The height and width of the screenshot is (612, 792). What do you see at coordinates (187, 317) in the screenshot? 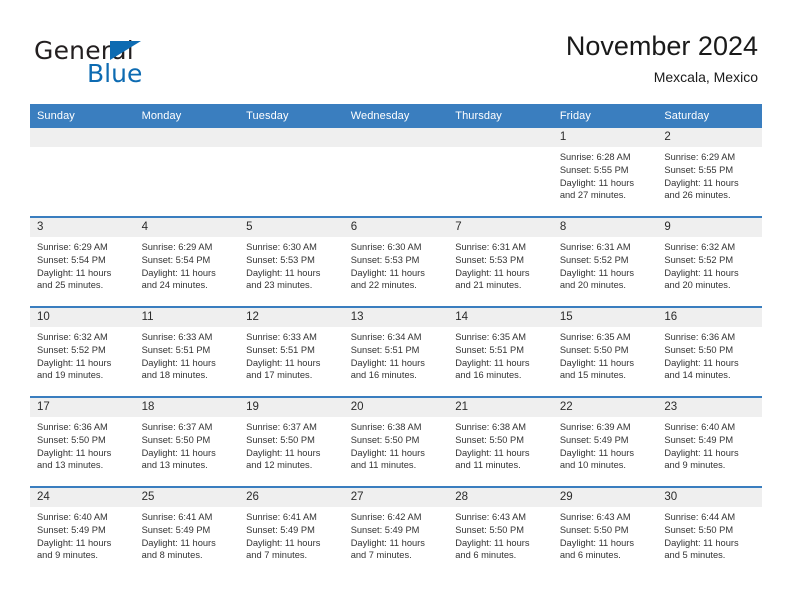
I see `day-number: 11` at bounding box center [187, 317].